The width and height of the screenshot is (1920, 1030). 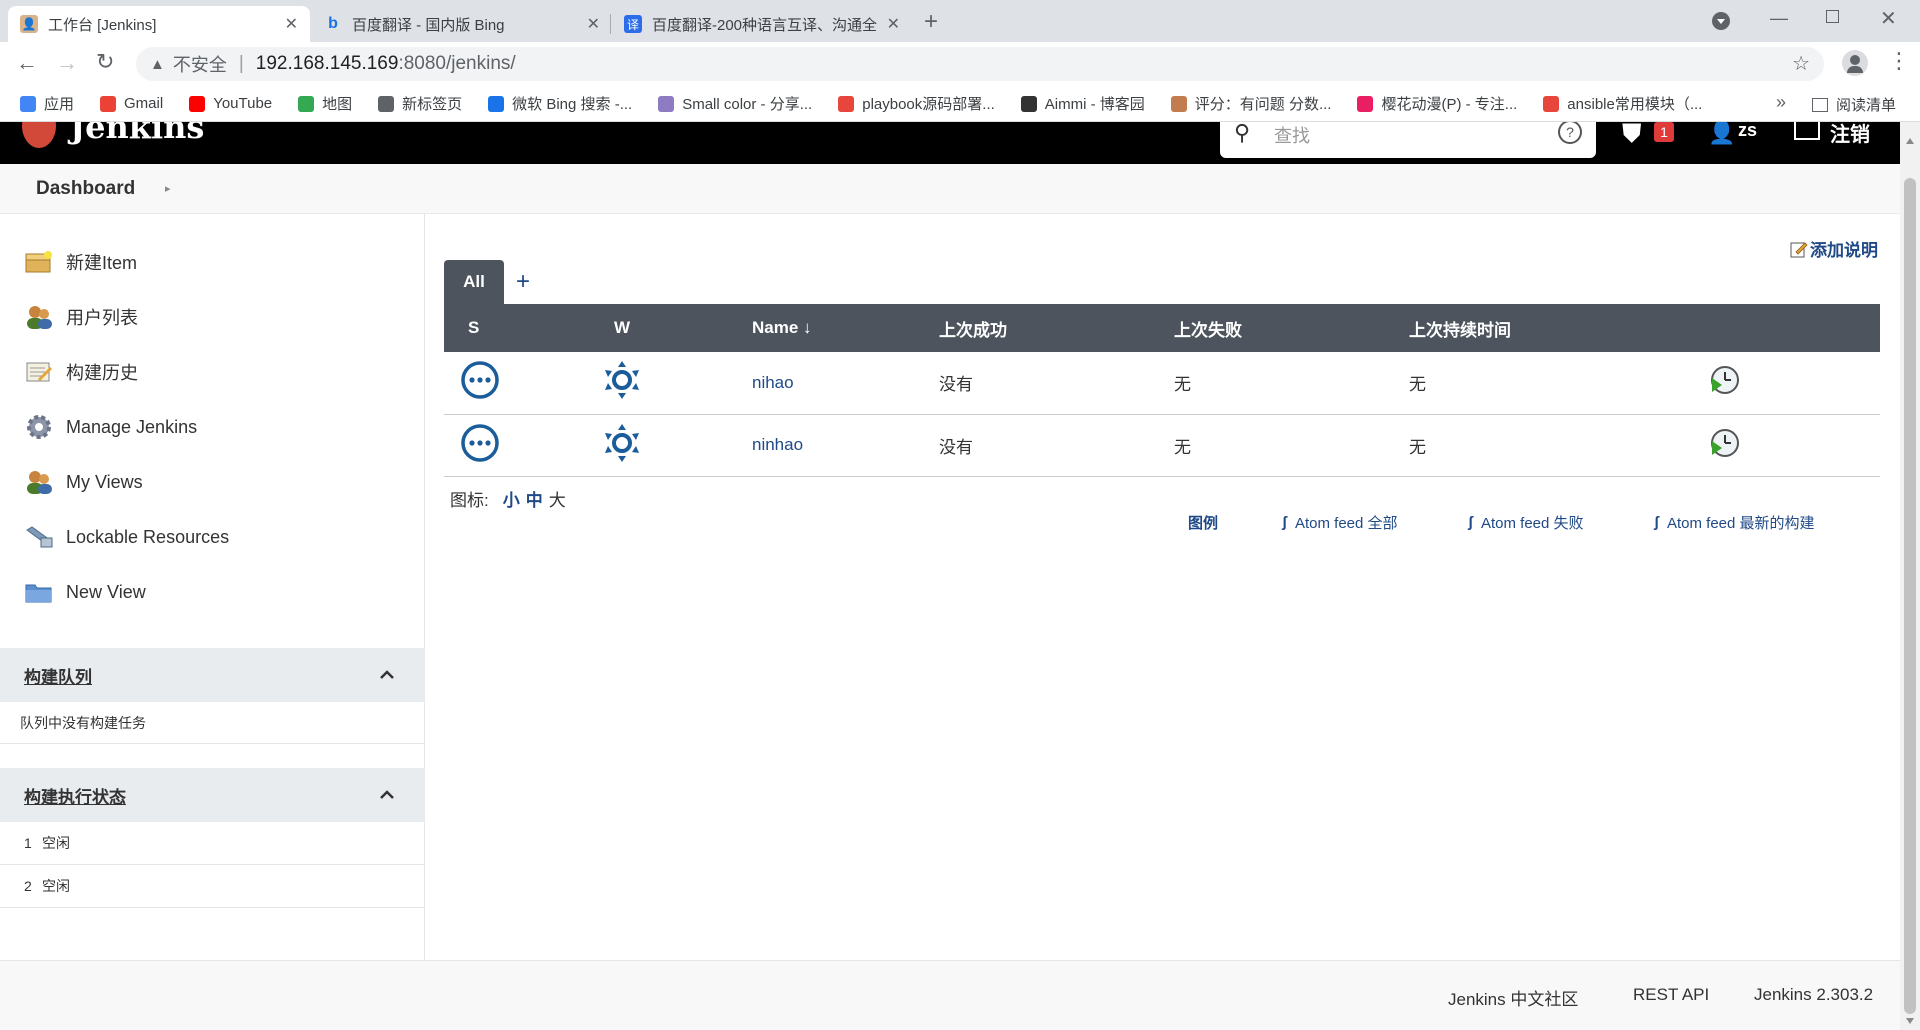 I want to click on reload-icon: ↻, so click(x=105, y=62).